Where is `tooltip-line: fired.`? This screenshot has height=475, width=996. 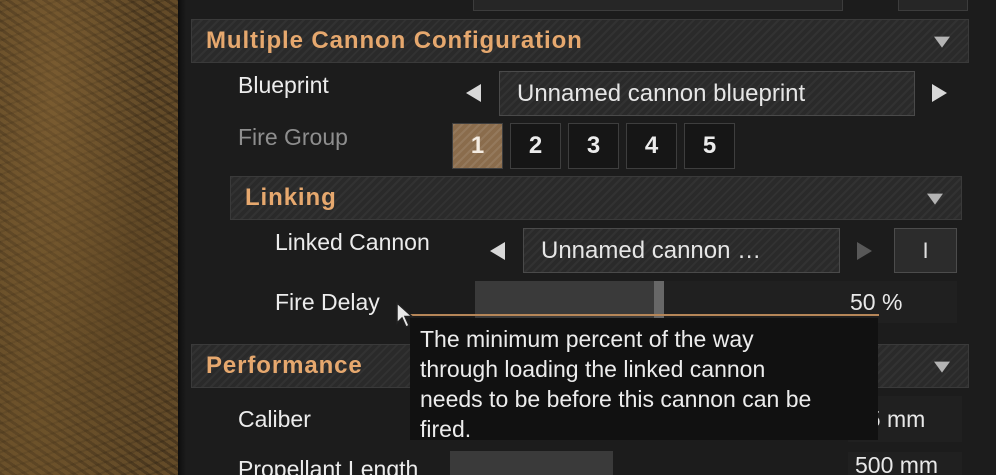 tooltip-line: fired. is located at coordinates (446, 429).